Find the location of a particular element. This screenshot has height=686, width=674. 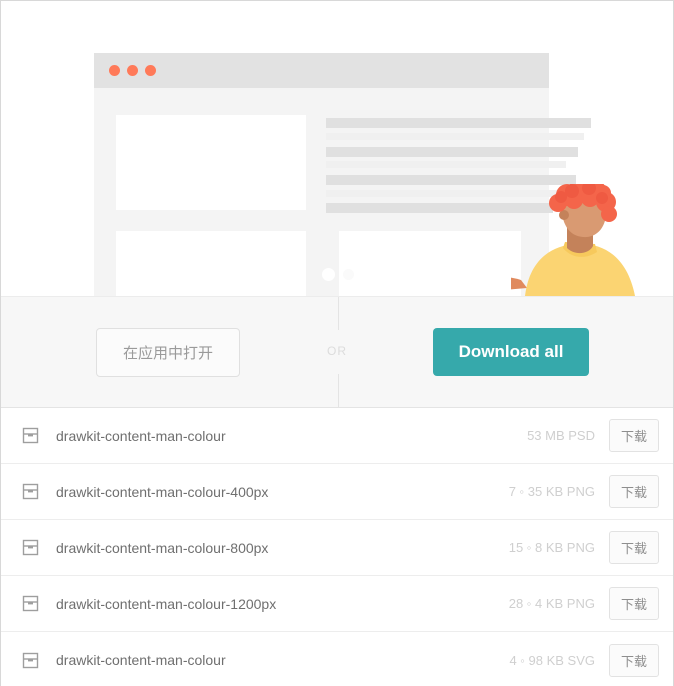

browser-titlebar is located at coordinates (321, 70).